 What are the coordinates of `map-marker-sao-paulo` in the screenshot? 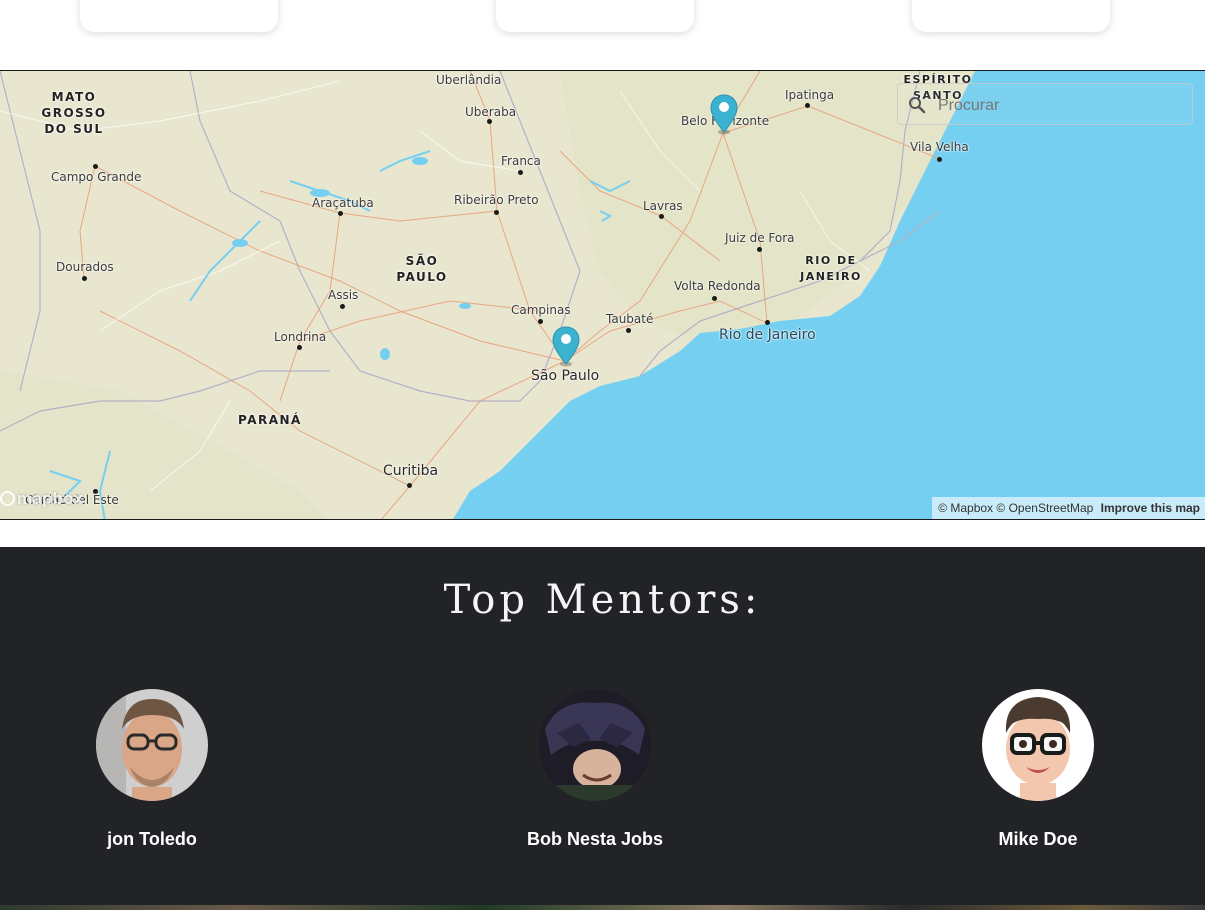 It's located at (566, 346).